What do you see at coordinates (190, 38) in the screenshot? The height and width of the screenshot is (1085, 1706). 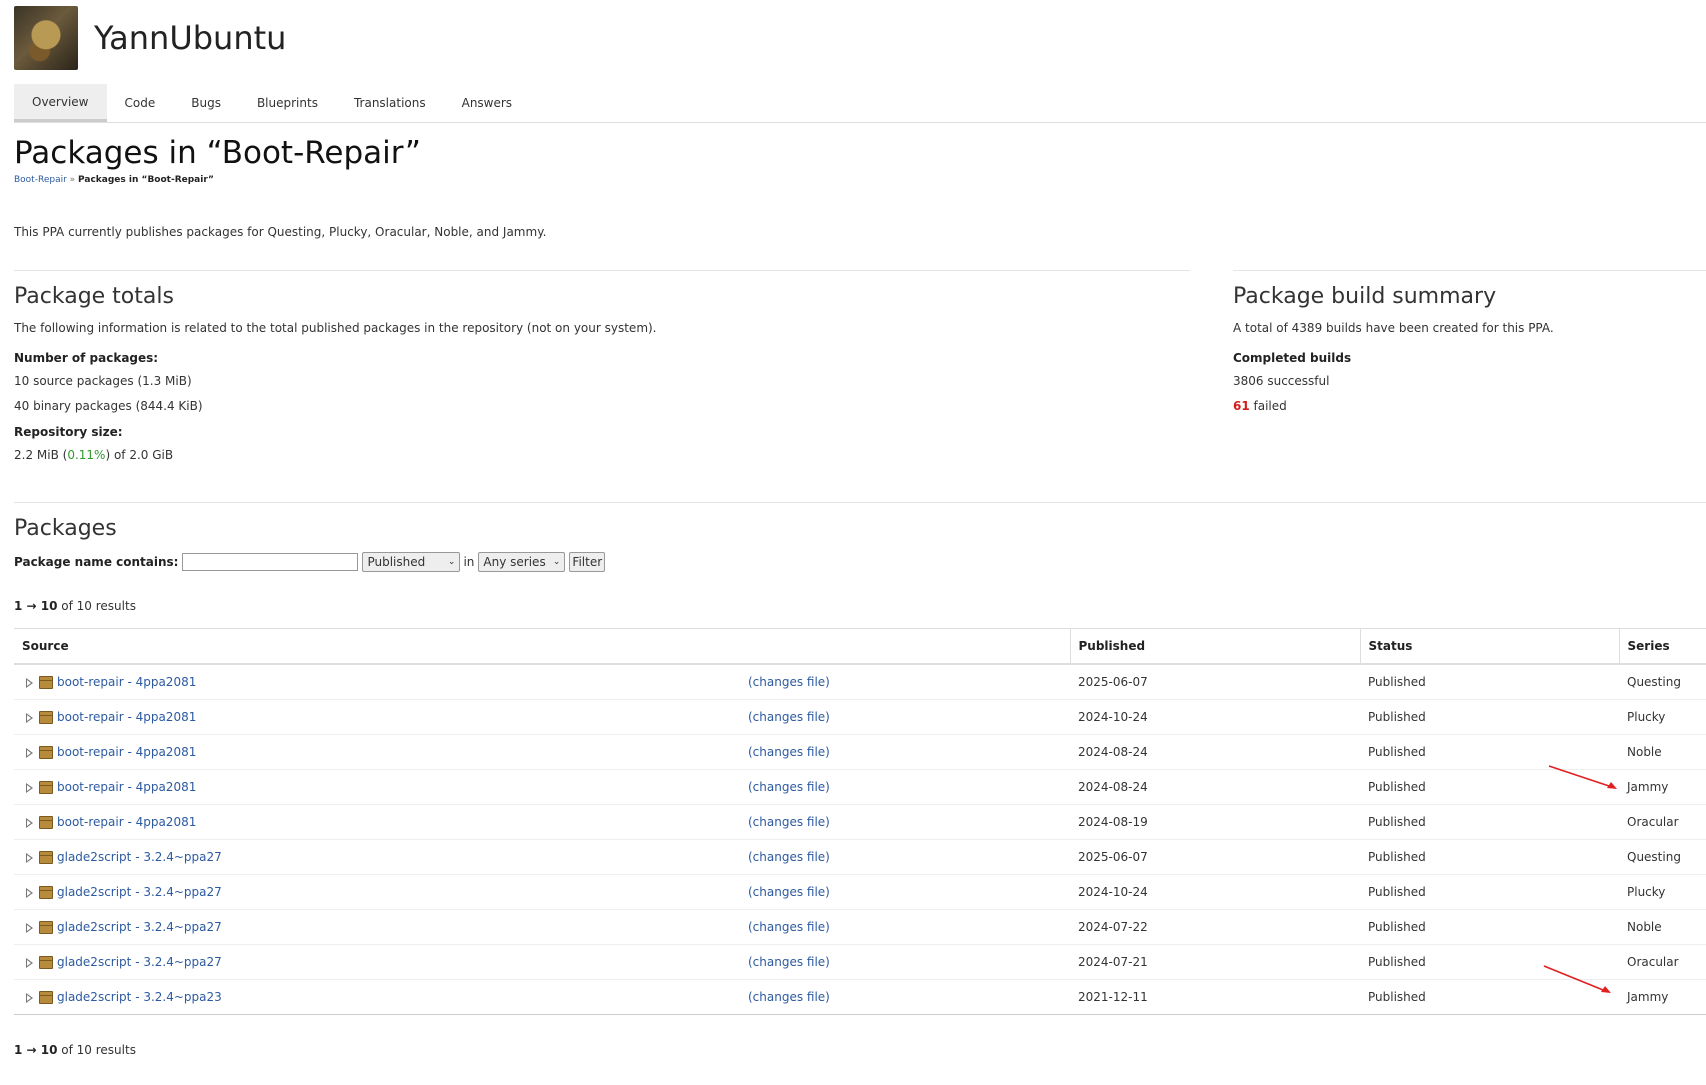 I see `site-title: YannUbuntu` at bounding box center [190, 38].